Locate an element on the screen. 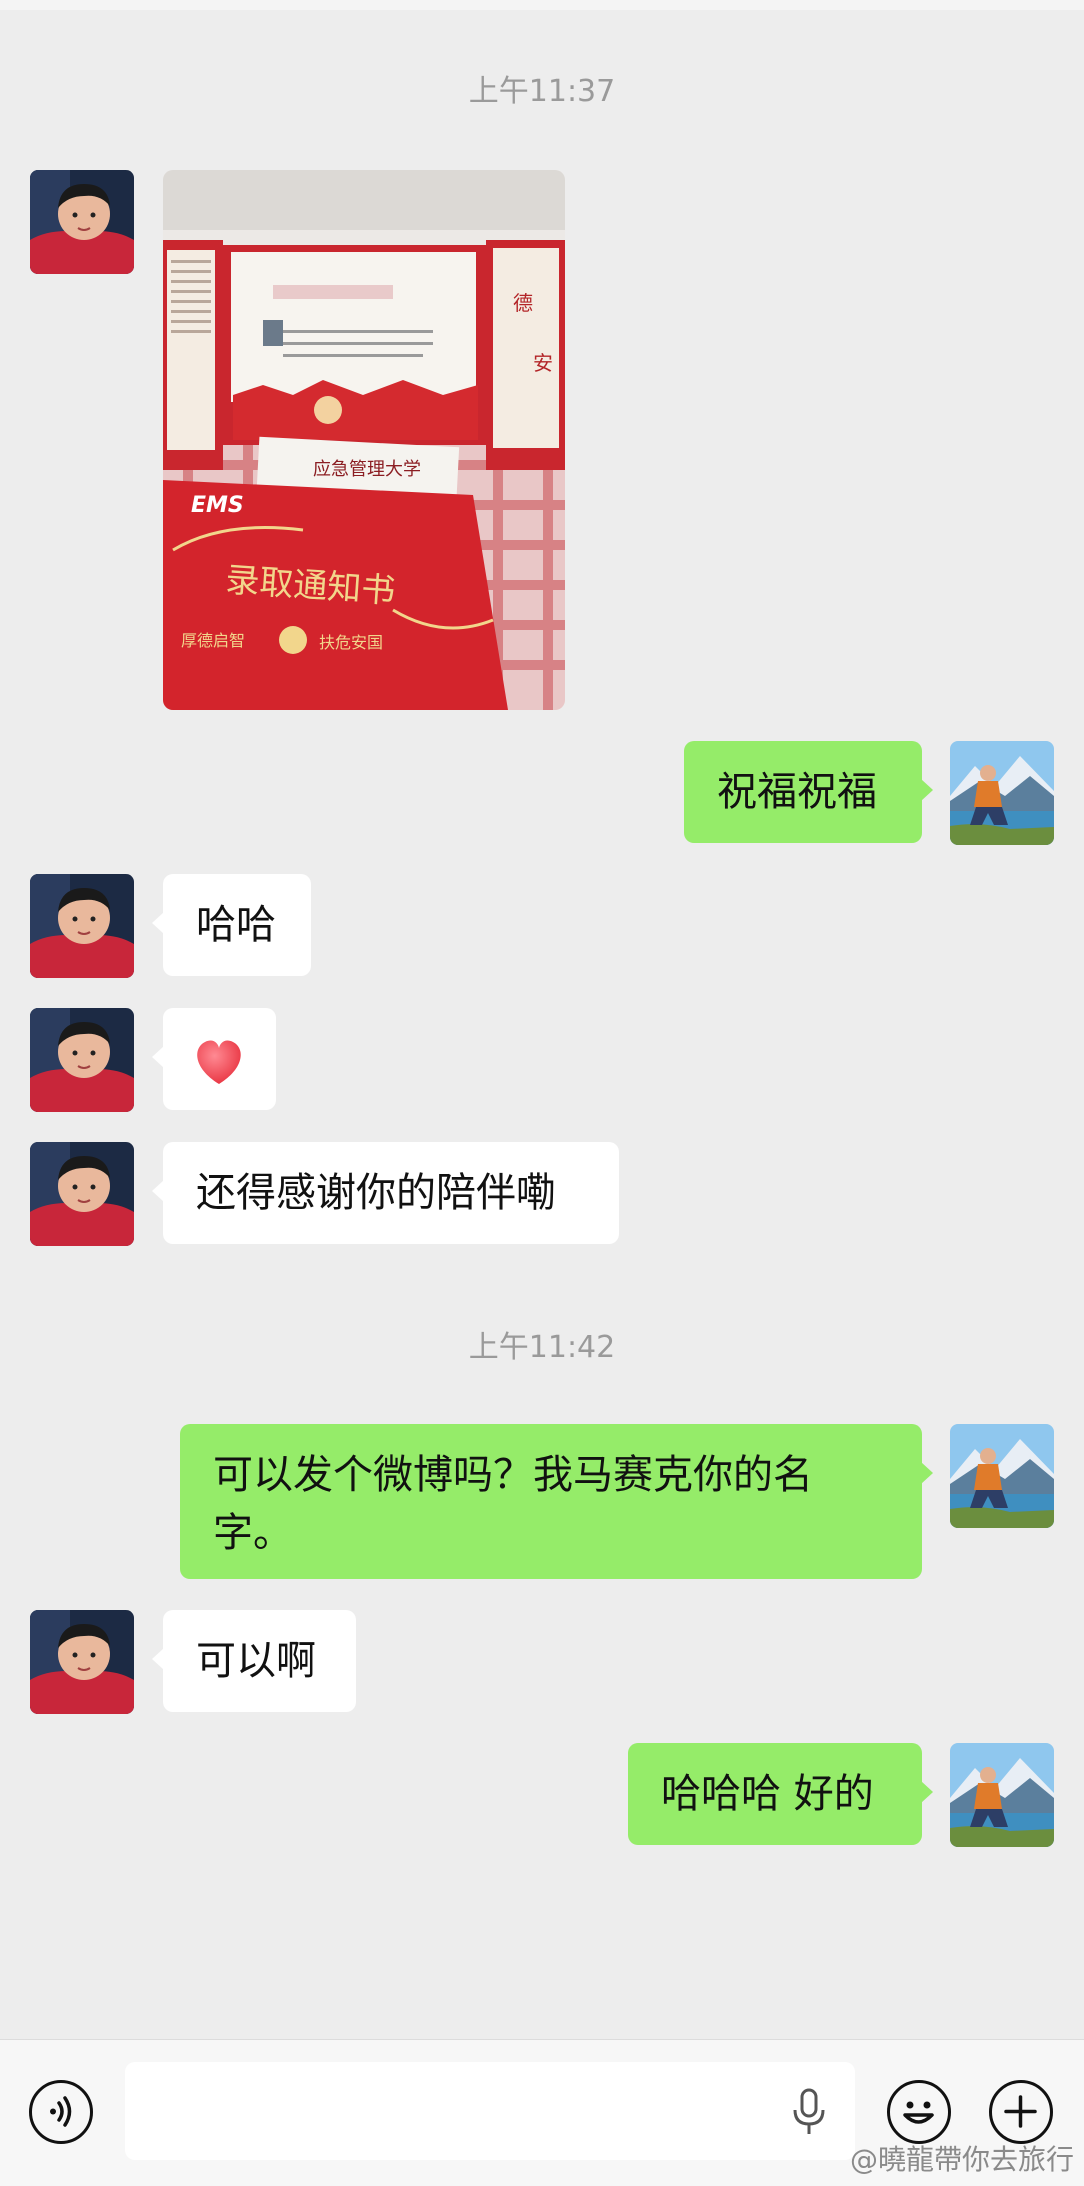 This screenshot has height=2186, width=1084. emoji-icon is located at coordinates (918, 2112).